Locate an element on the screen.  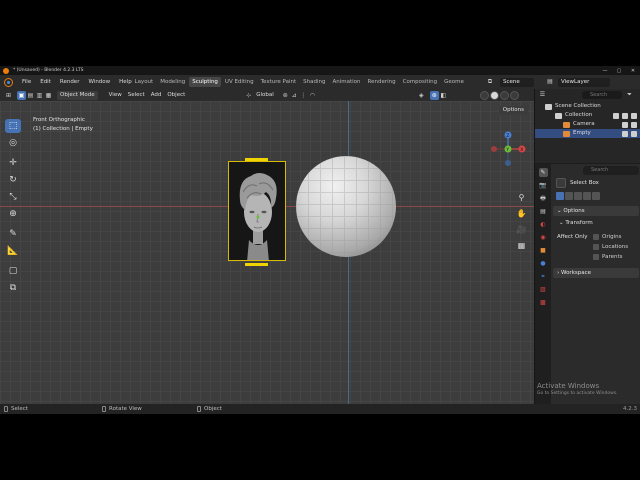
menu-help: Help is located at coordinates (125, 82).